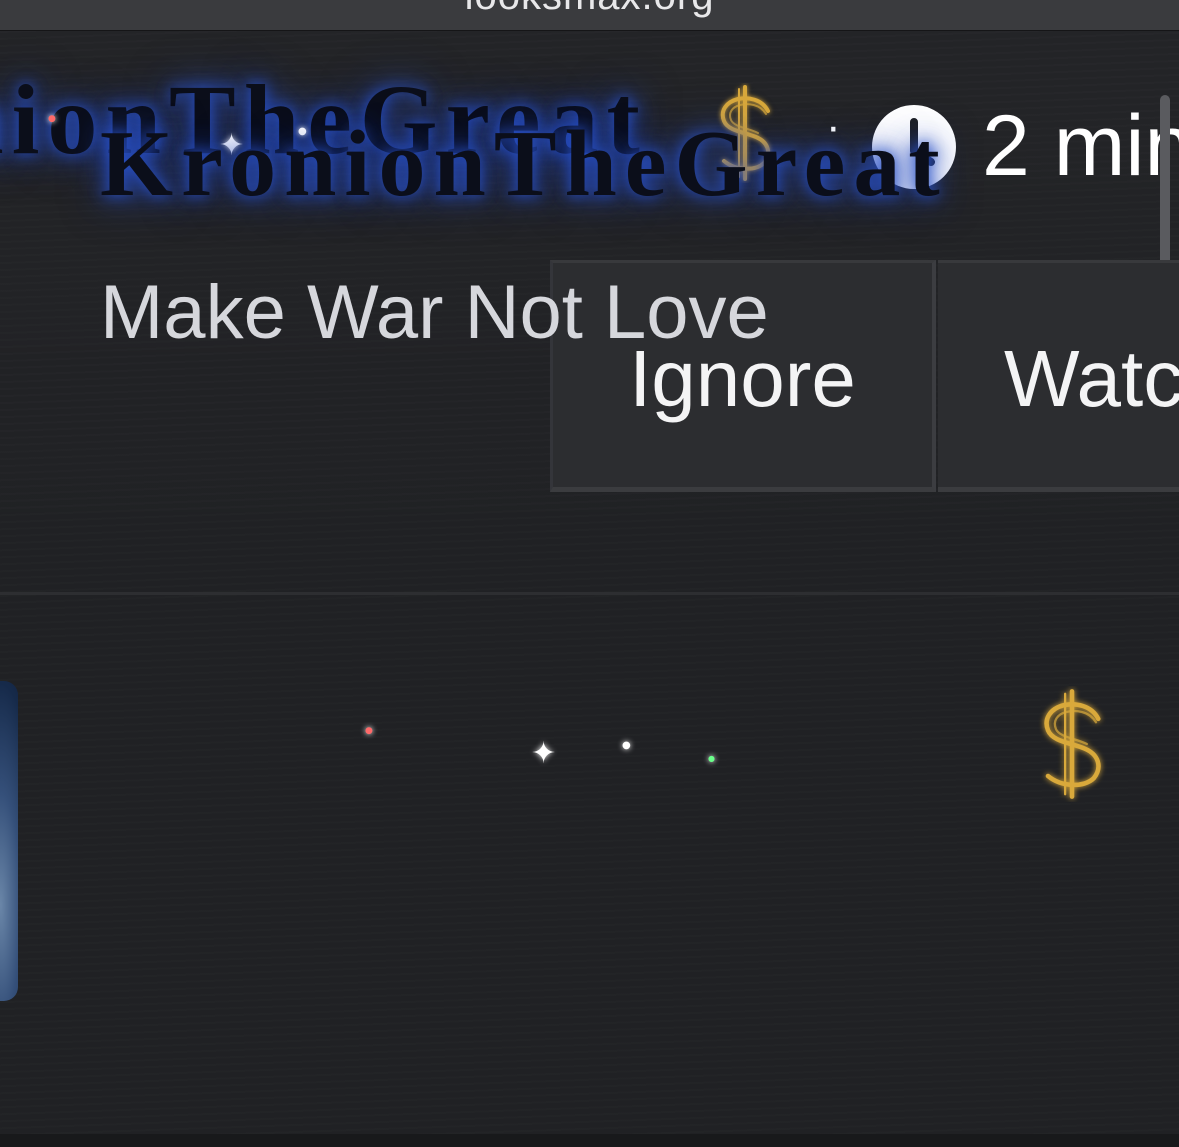  I want to click on post-username-link: KronionTheGreat, so click(524, 164).